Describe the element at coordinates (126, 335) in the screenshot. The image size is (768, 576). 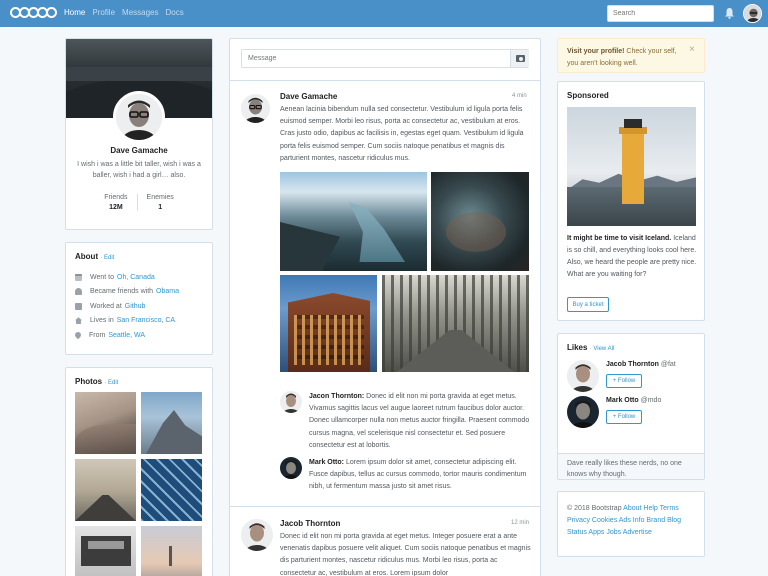
I see `about-item-link: Seattle, WA` at that location.